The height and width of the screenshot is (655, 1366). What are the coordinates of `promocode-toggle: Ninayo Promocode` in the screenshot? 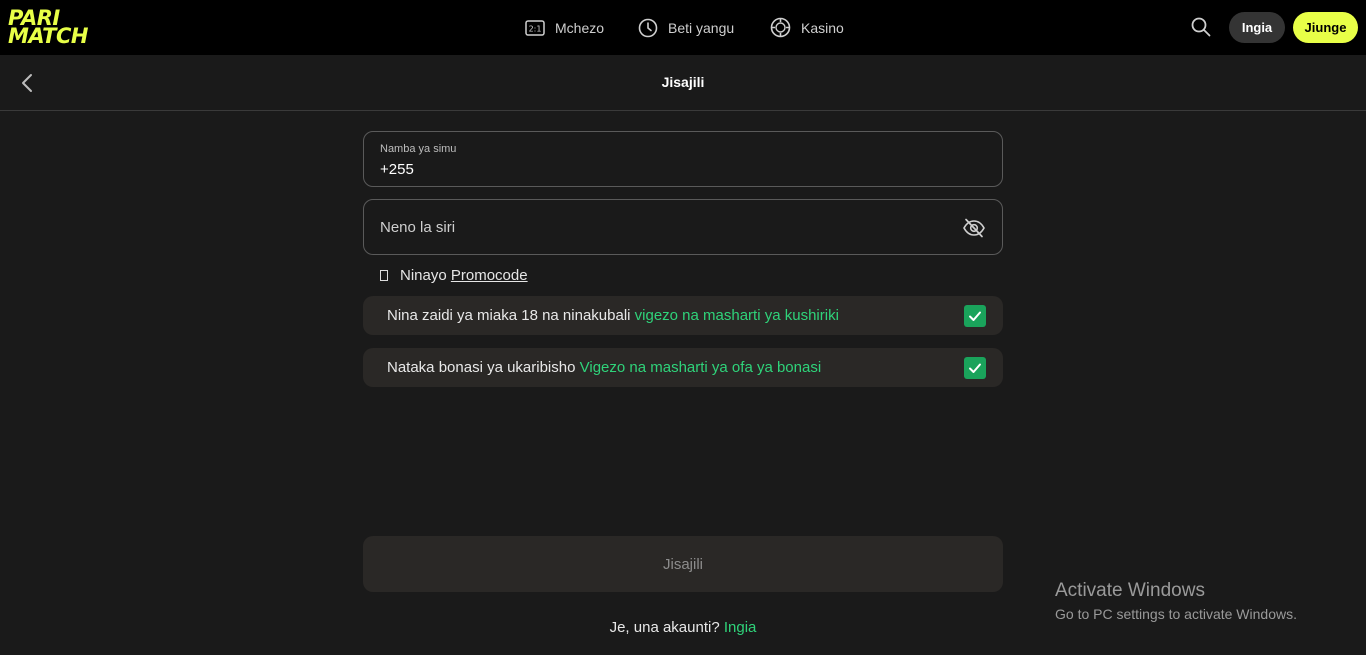 It's located at (454, 275).